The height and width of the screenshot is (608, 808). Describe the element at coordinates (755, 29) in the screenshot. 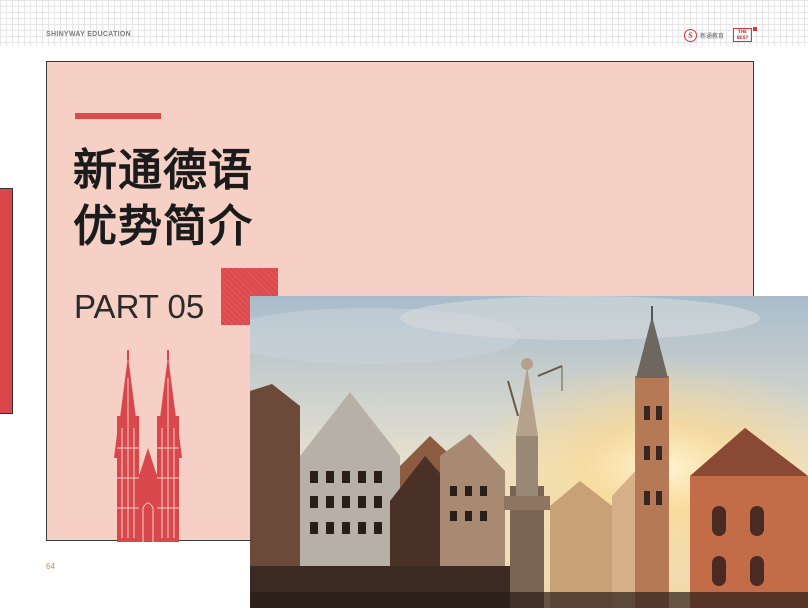

I see `stamp-corner-icon` at that location.